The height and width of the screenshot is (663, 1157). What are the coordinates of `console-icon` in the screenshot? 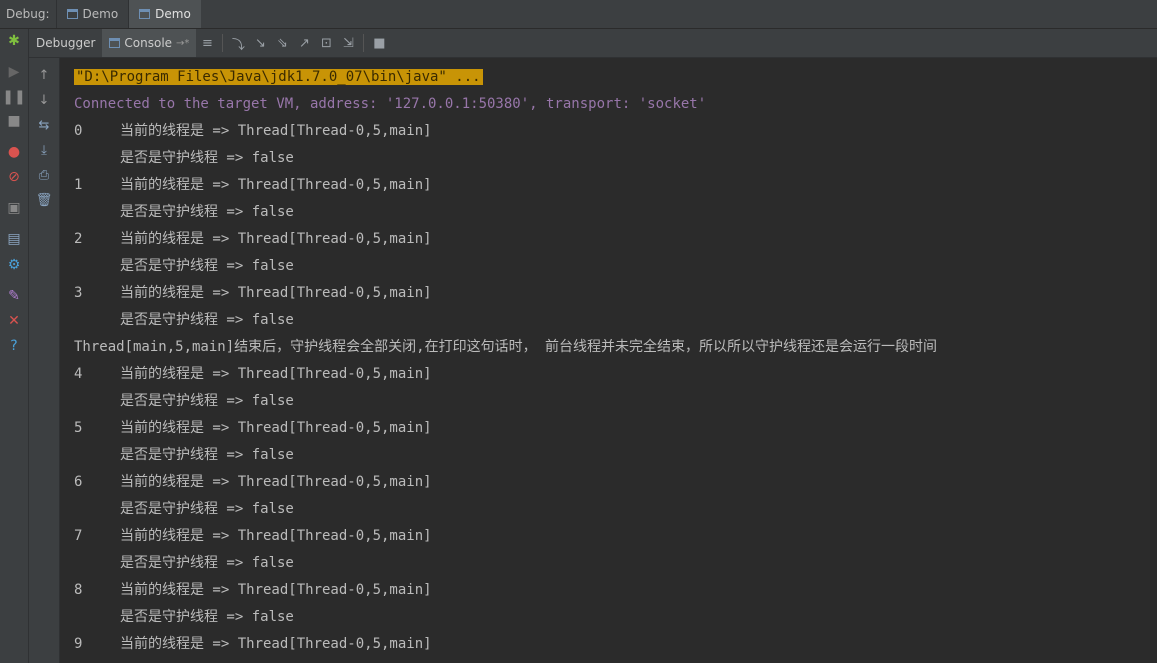 It's located at (115, 43).